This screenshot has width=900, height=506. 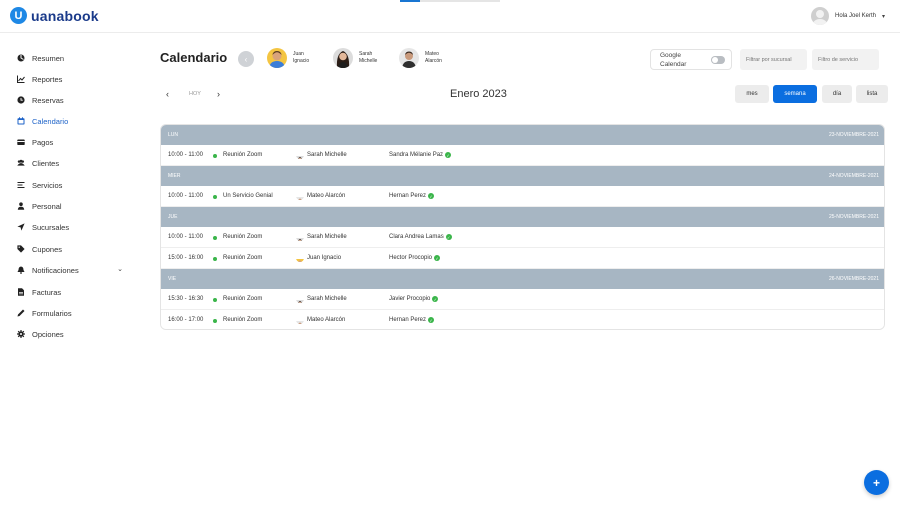 I want to click on view-list-button: lista, so click(x=872, y=94).